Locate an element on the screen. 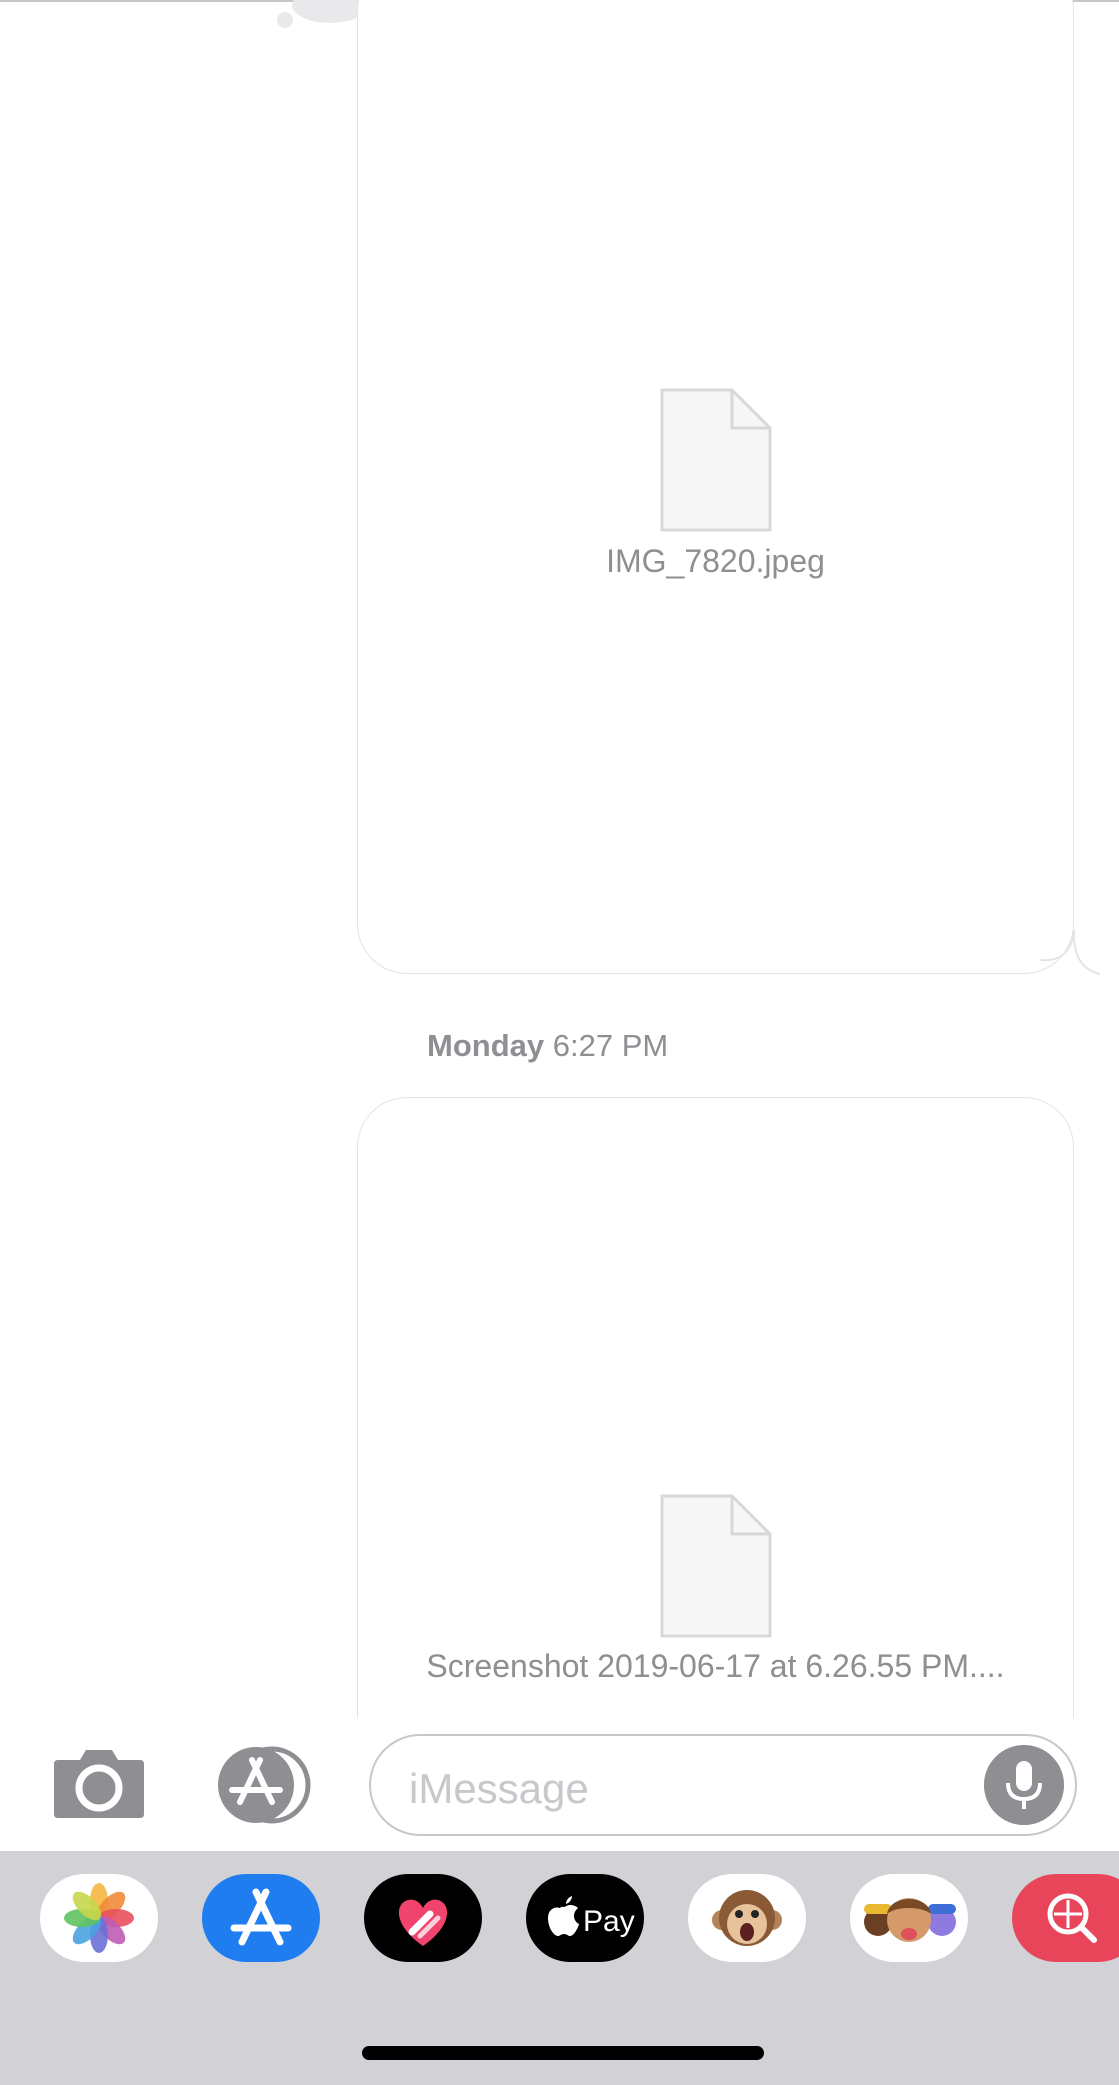 The height and width of the screenshot is (2085, 1119). globe-search-icon is located at coordinates (1065, 1918).